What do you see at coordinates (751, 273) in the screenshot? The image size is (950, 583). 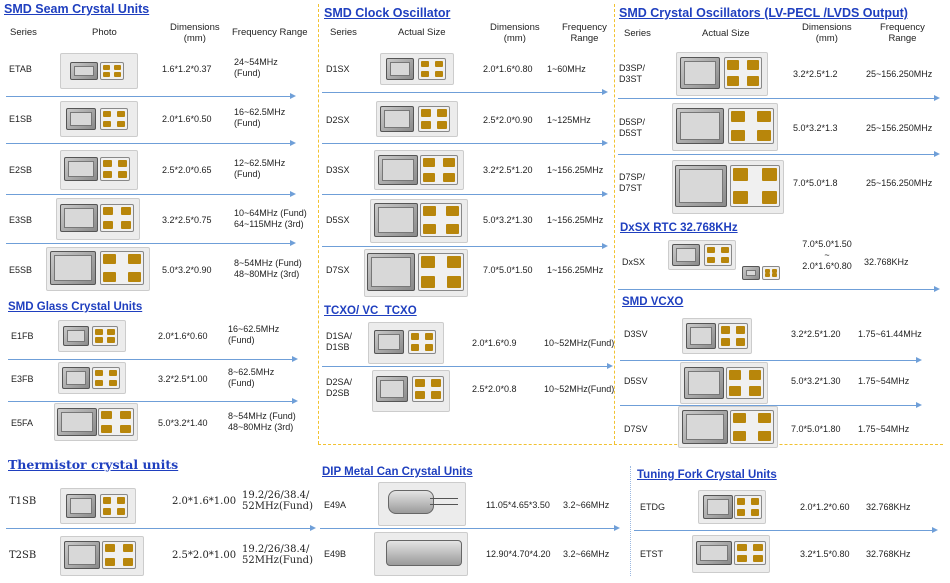 I see `rtc-small-lid-image` at bounding box center [751, 273].